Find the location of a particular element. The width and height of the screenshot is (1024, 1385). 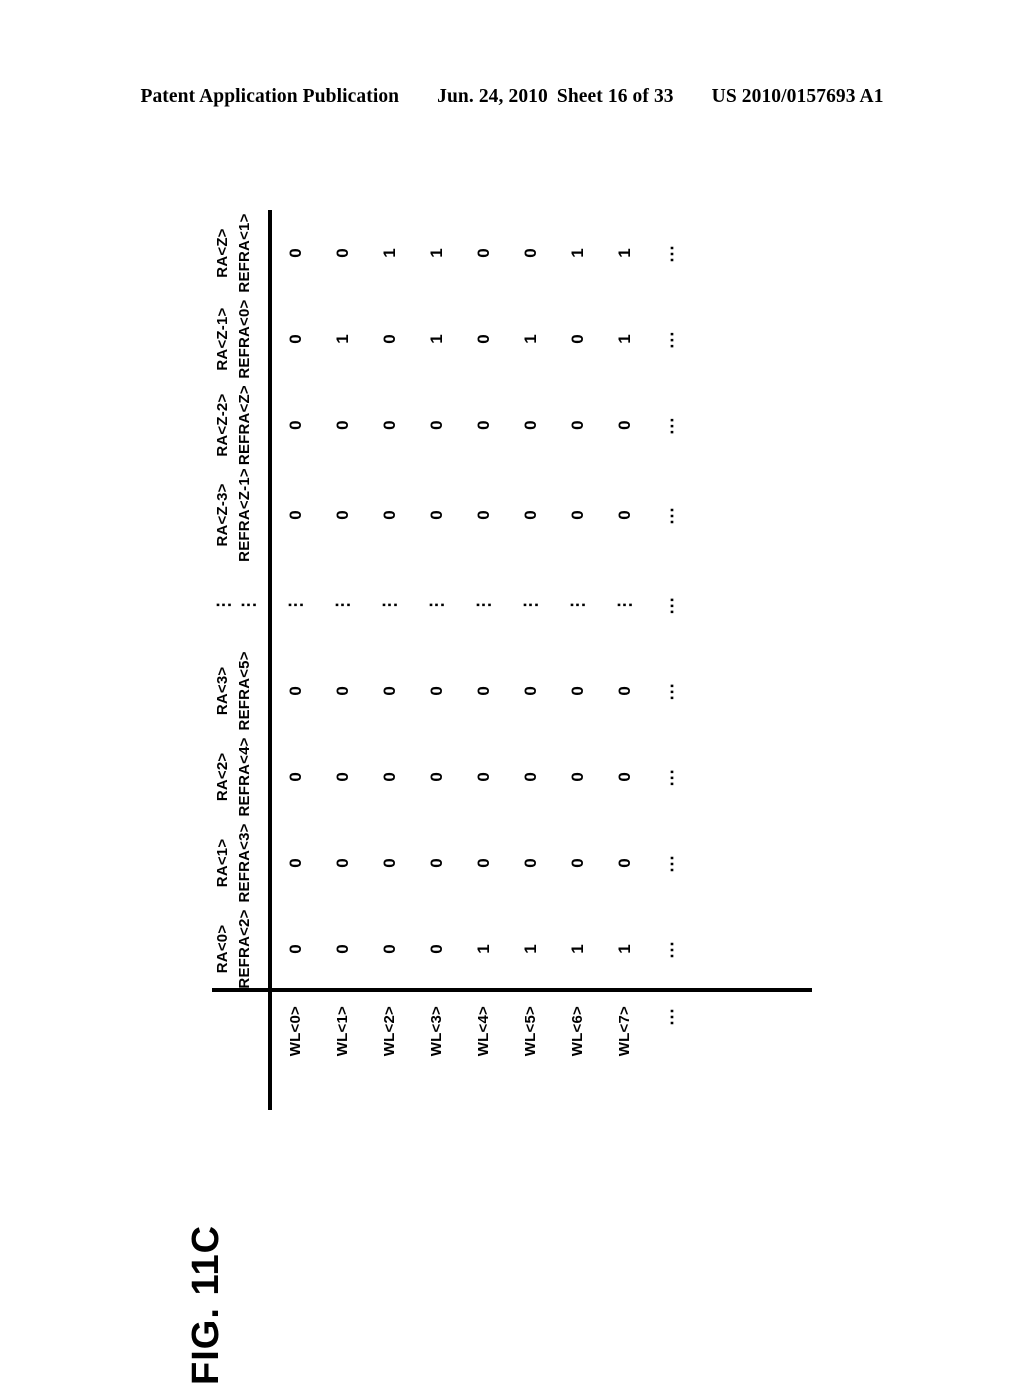

row-label-2: WL<2> is located at coordinates (390, 1031).